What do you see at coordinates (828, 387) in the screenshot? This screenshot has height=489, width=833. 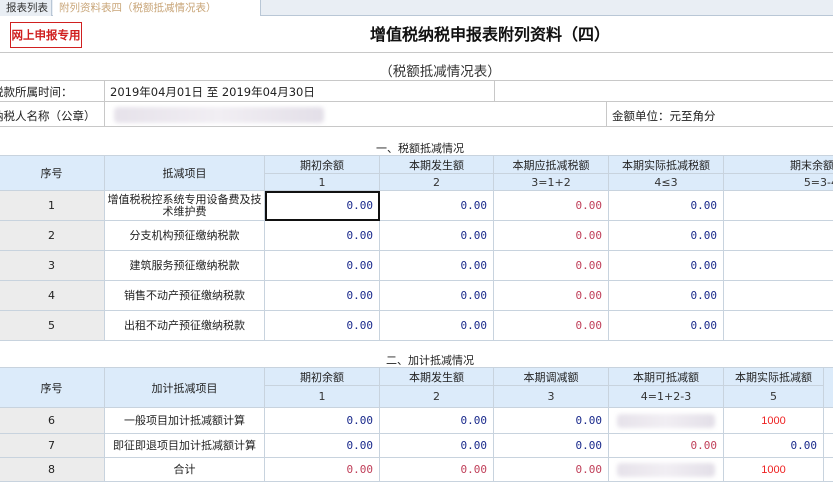 I see `header-overflow` at bounding box center [828, 387].